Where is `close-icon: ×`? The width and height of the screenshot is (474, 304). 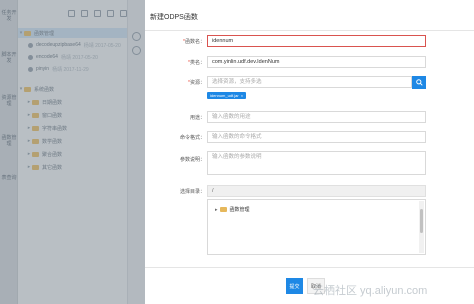 close-icon: × is located at coordinates (242, 95).